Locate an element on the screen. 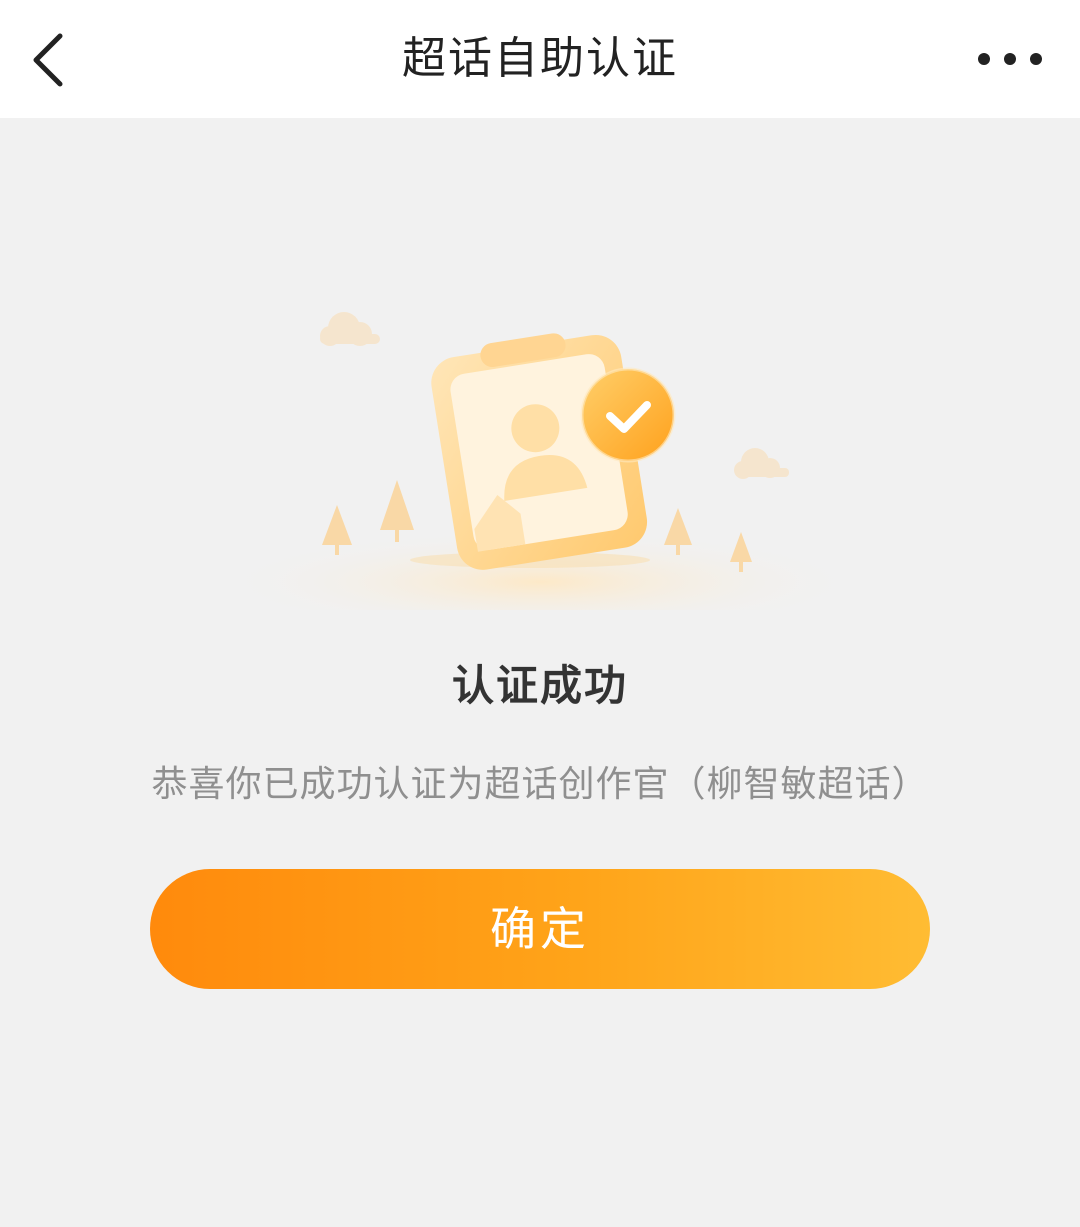 This screenshot has height=1227, width=1080. result-description: 恭喜你已成功认证为超话创作官（柳智敏超话） is located at coordinates (540, 784).